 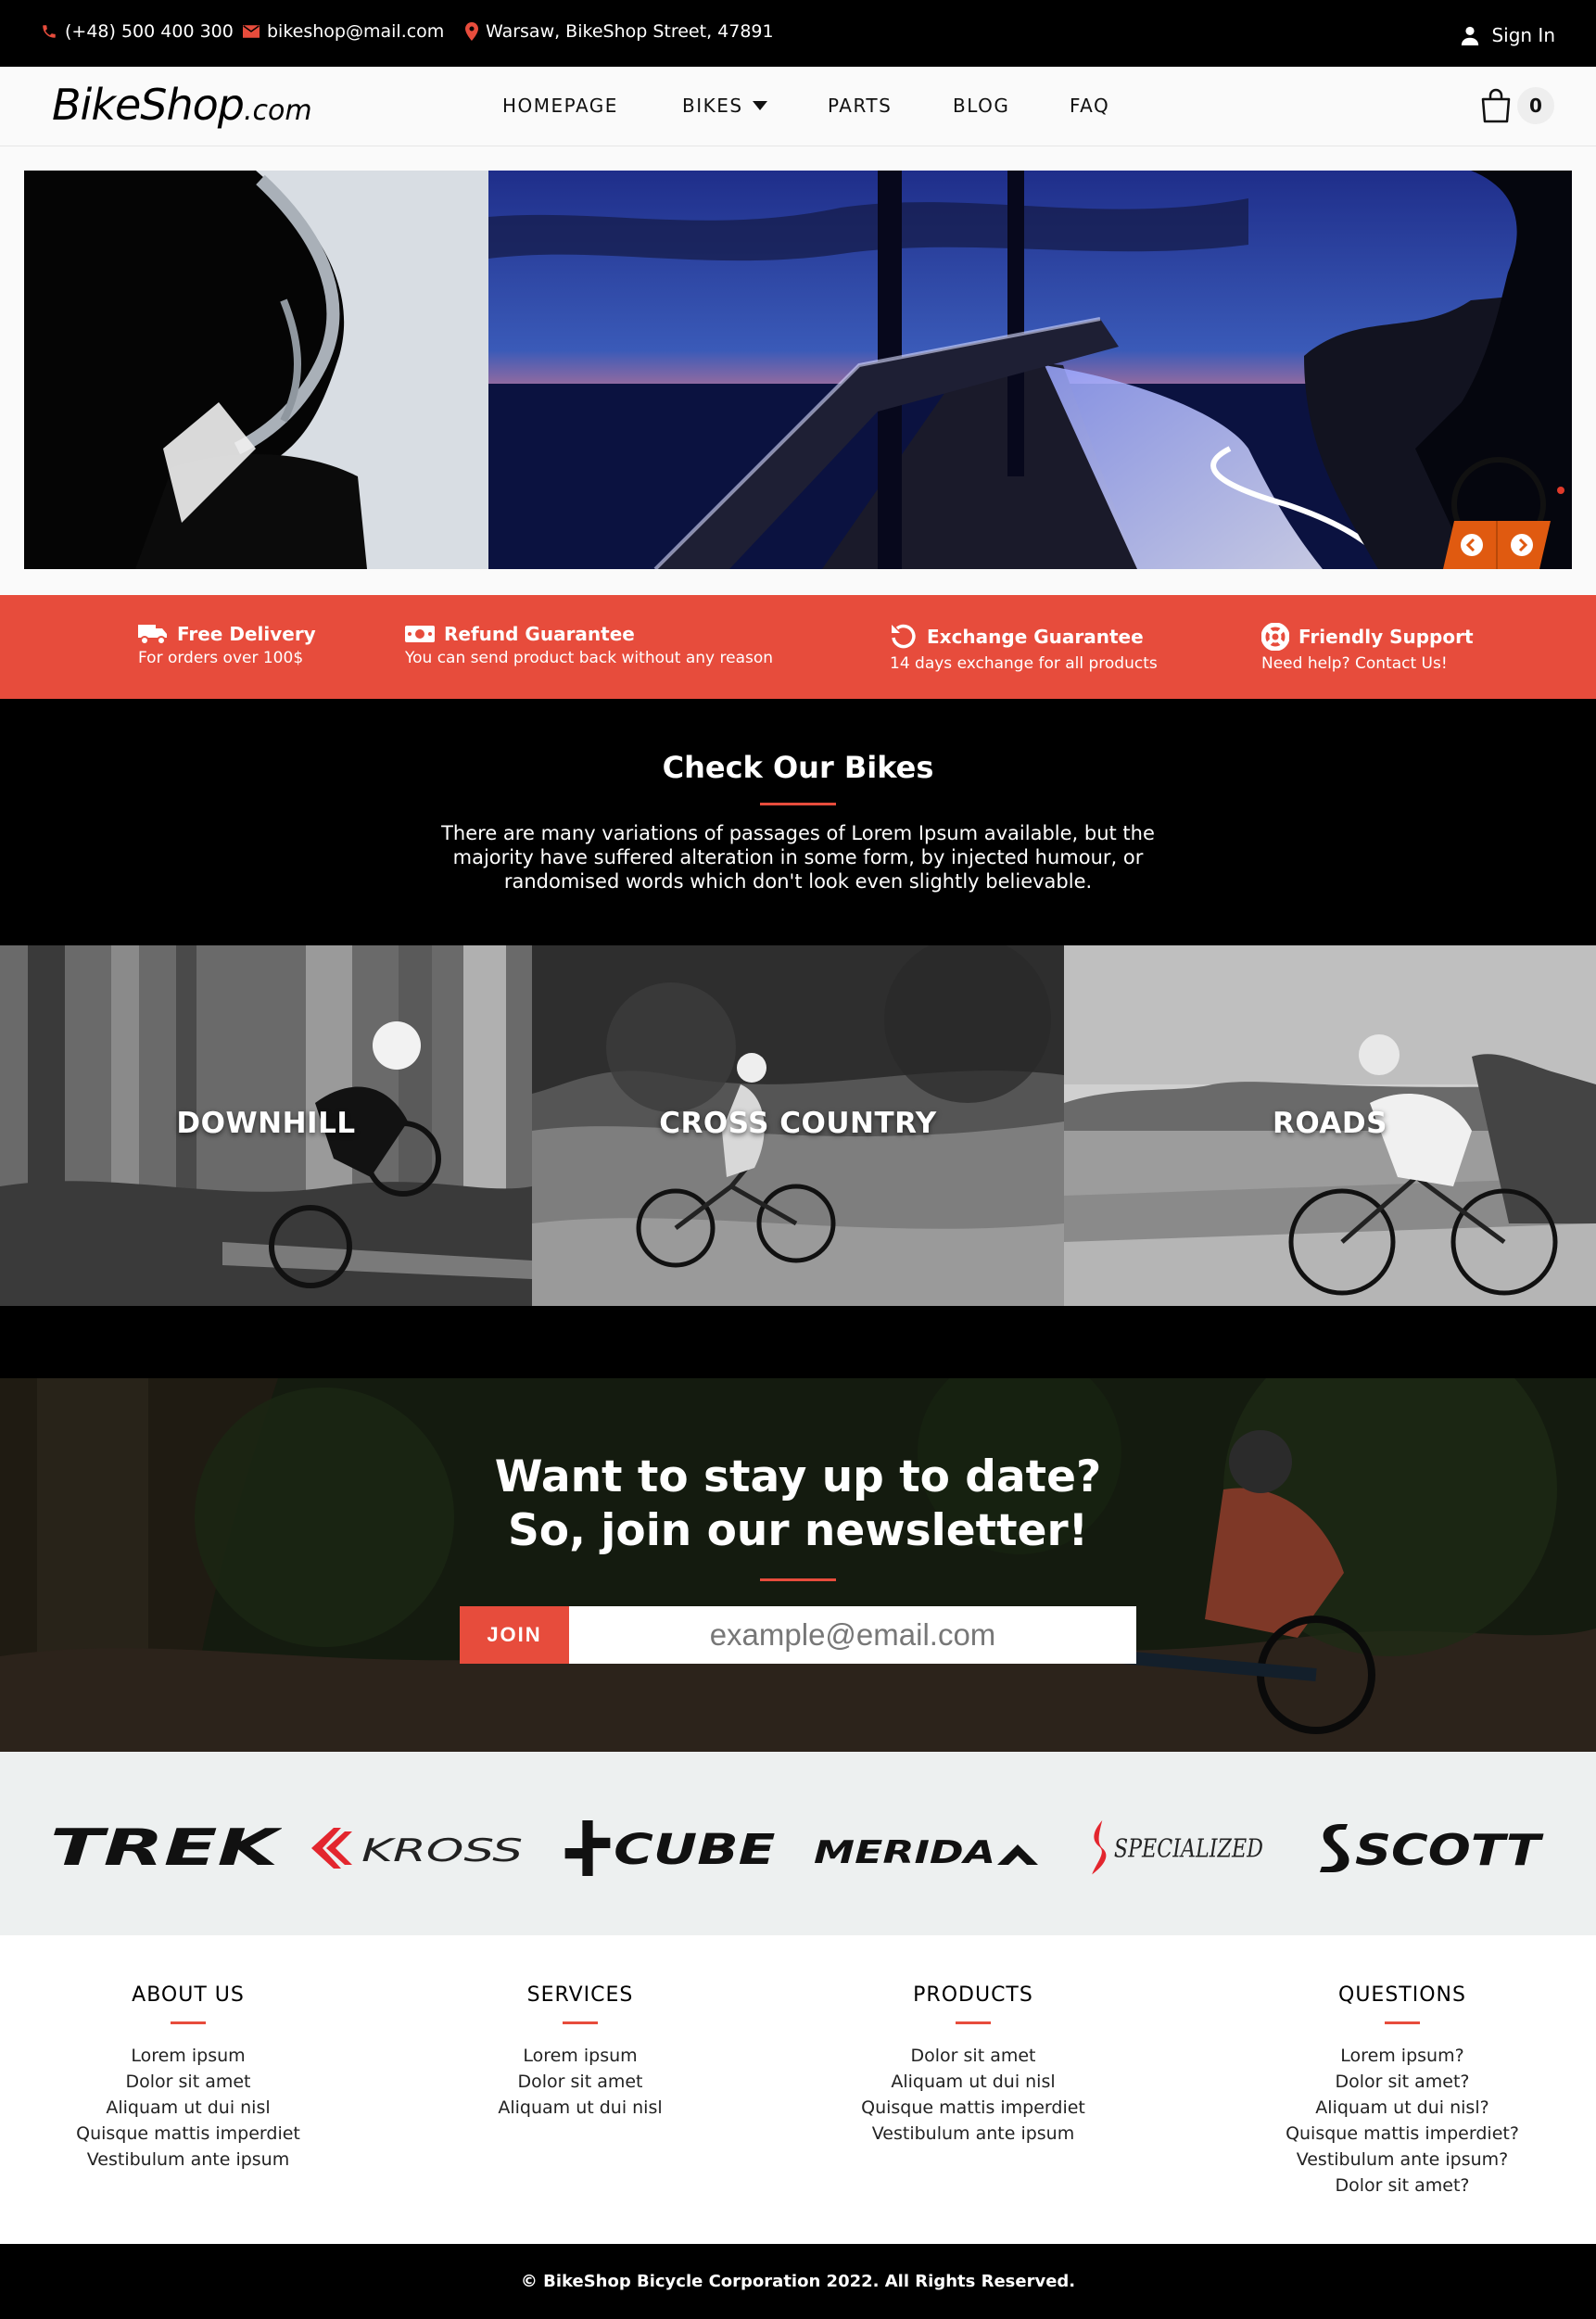 What do you see at coordinates (1402, 2056) in the screenshot?
I see `footer-link: Lorem ipsum?` at bounding box center [1402, 2056].